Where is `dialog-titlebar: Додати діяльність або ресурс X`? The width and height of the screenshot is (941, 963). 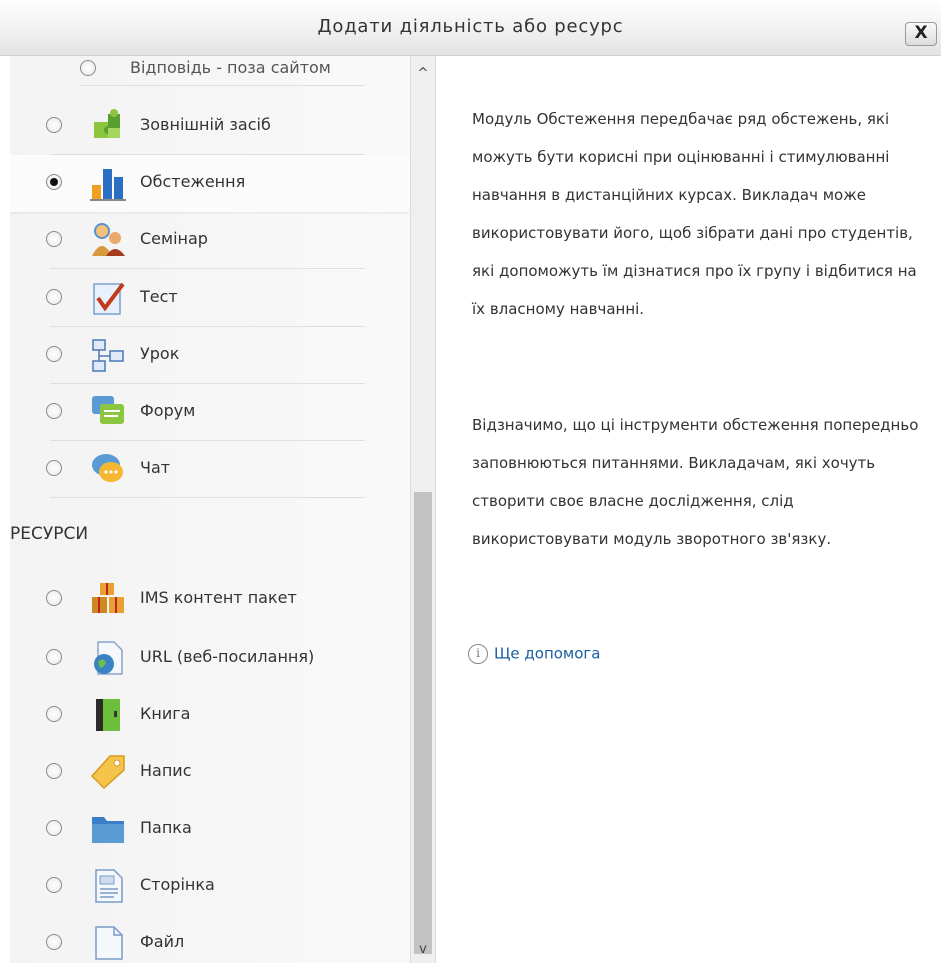
dialog-titlebar: Додати діяльність або ресурс X is located at coordinates (470, 28).